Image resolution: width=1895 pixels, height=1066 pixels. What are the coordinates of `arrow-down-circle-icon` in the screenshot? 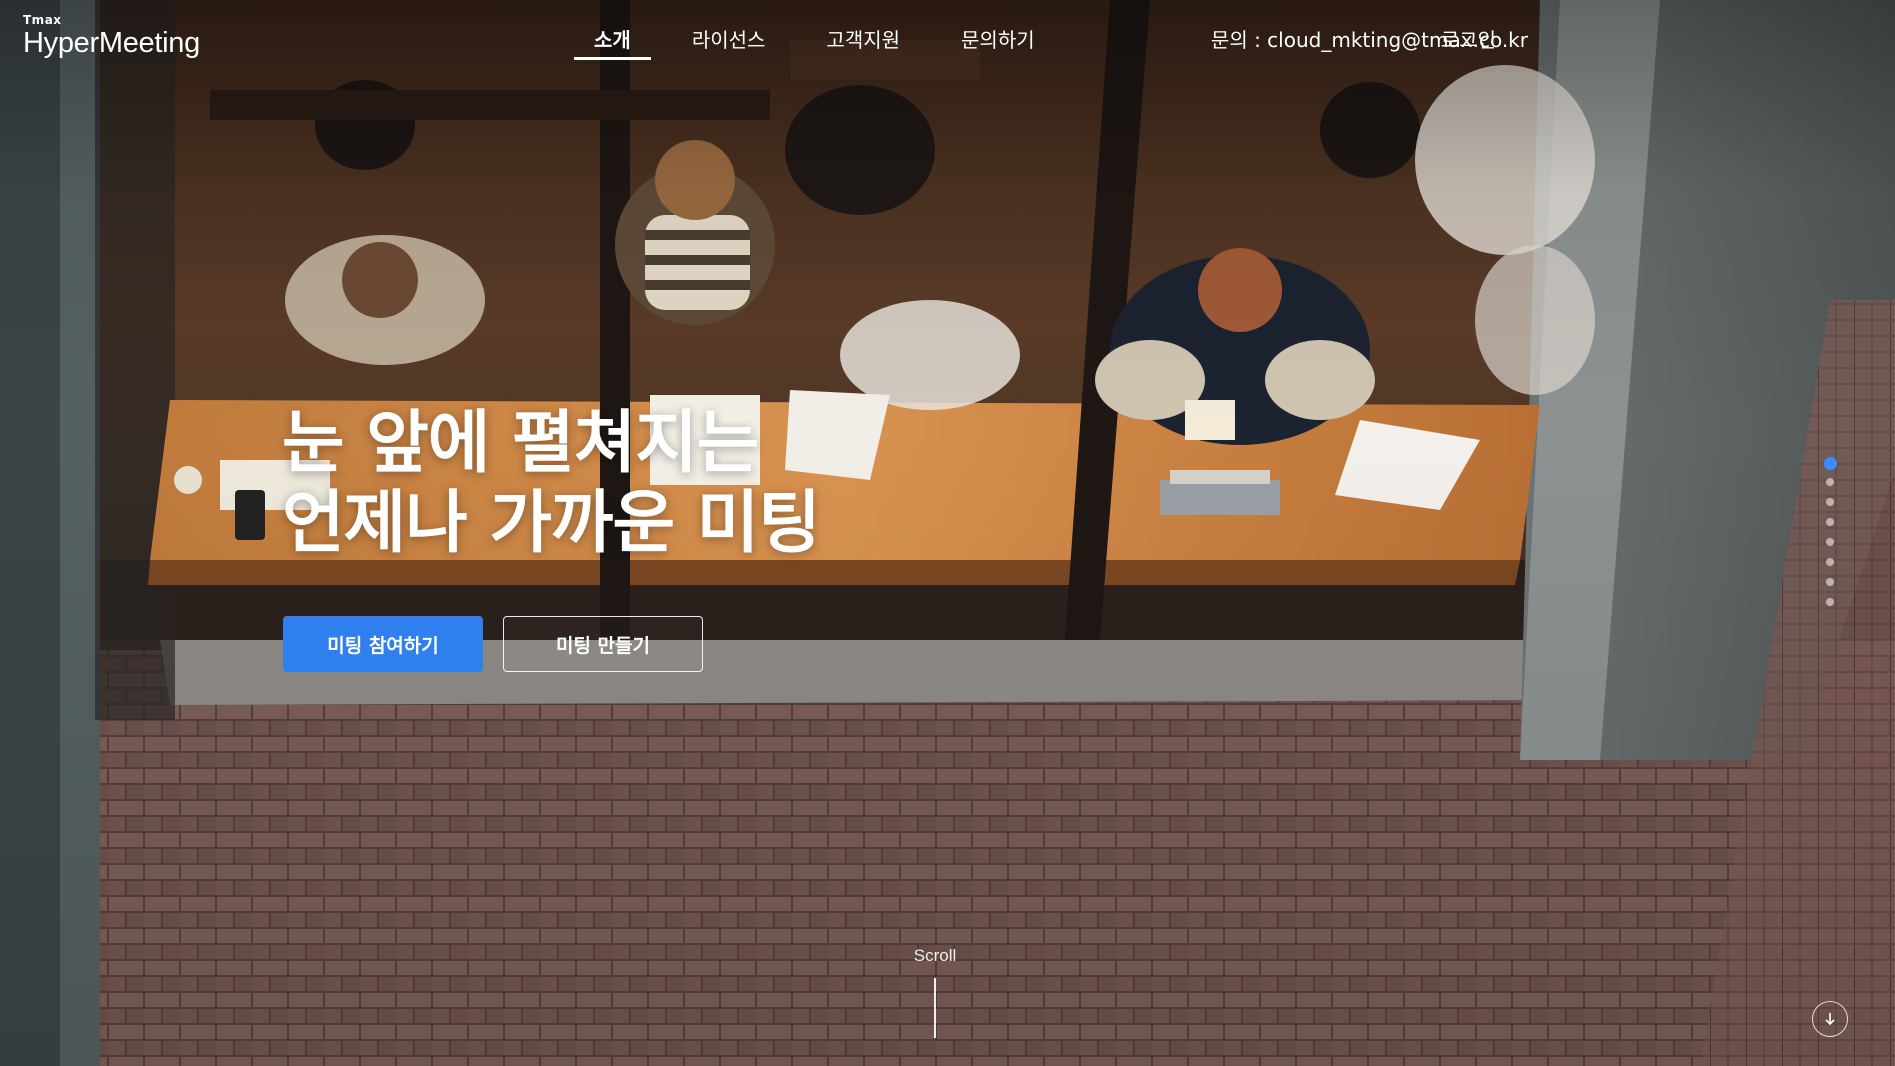 It's located at (1830, 1019).